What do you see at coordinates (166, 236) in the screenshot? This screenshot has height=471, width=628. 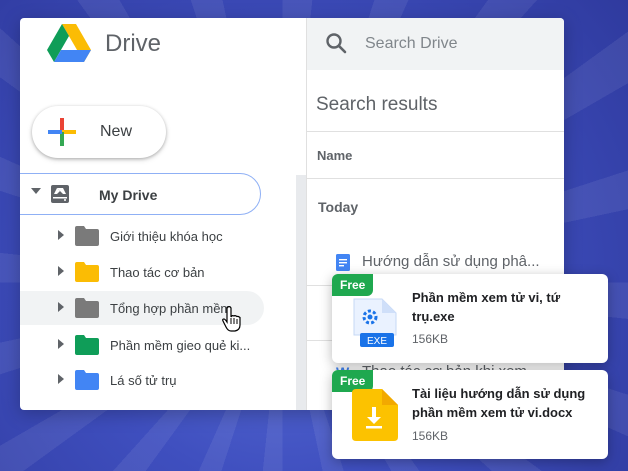 I see `folder-label: Giới thiệu khóa học` at bounding box center [166, 236].